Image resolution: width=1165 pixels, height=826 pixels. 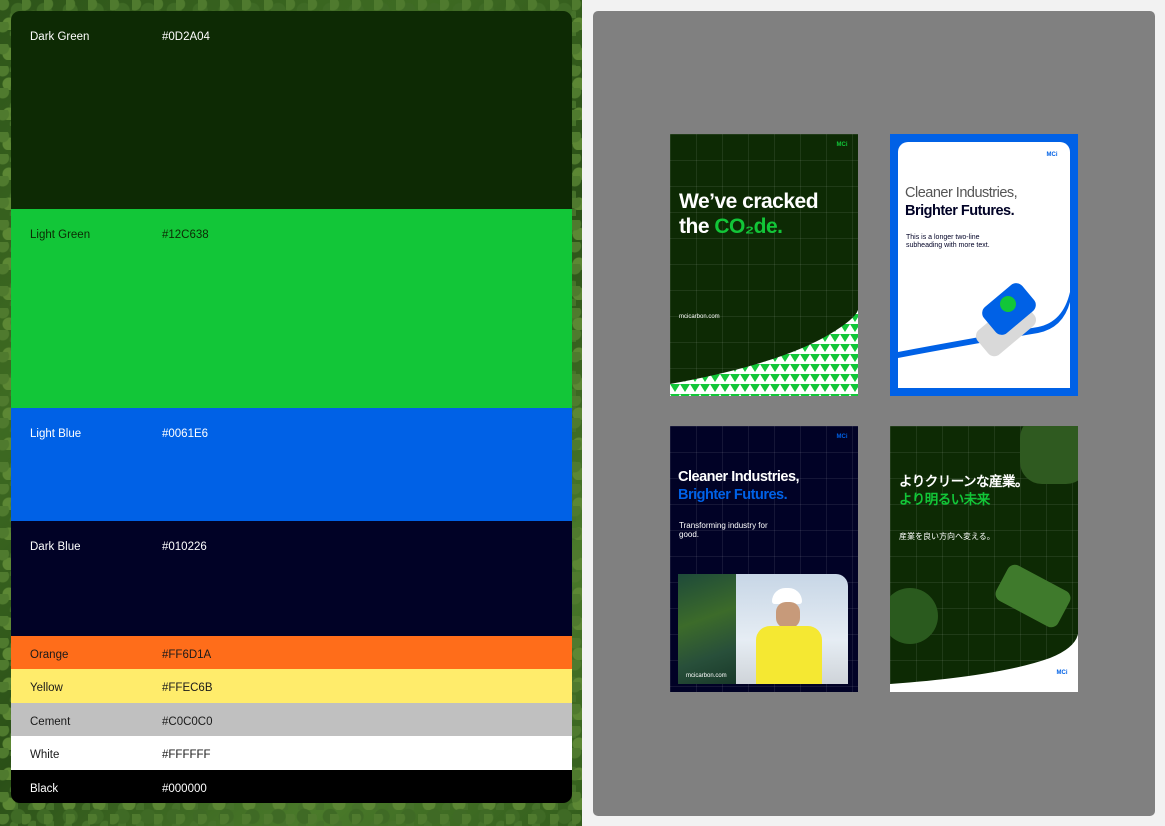 What do you see at coordinates (291, 464) in the screenshot?
I see `swatch-light-blue: Light Blue #0061E6` at bounding box center [291, 464].